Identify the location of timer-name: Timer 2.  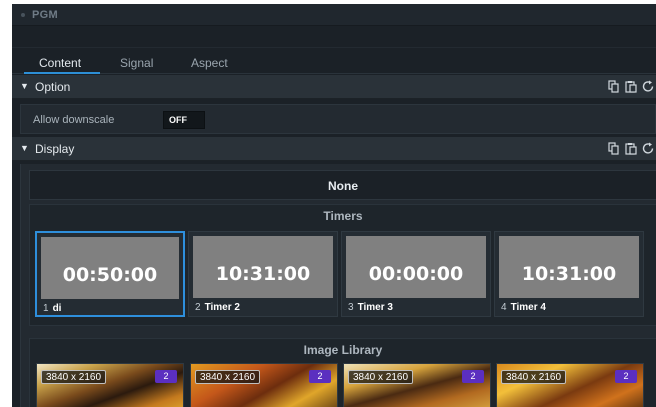
(222, 307).